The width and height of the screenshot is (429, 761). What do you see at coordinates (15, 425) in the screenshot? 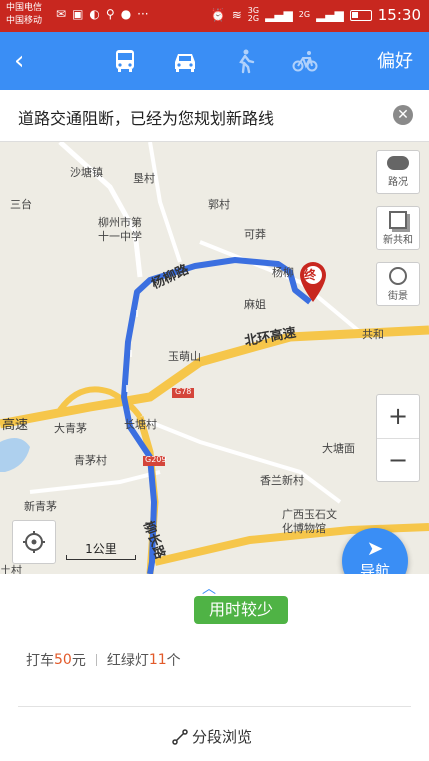
I see `road-label: 高速` at bounding box center [15, 425].